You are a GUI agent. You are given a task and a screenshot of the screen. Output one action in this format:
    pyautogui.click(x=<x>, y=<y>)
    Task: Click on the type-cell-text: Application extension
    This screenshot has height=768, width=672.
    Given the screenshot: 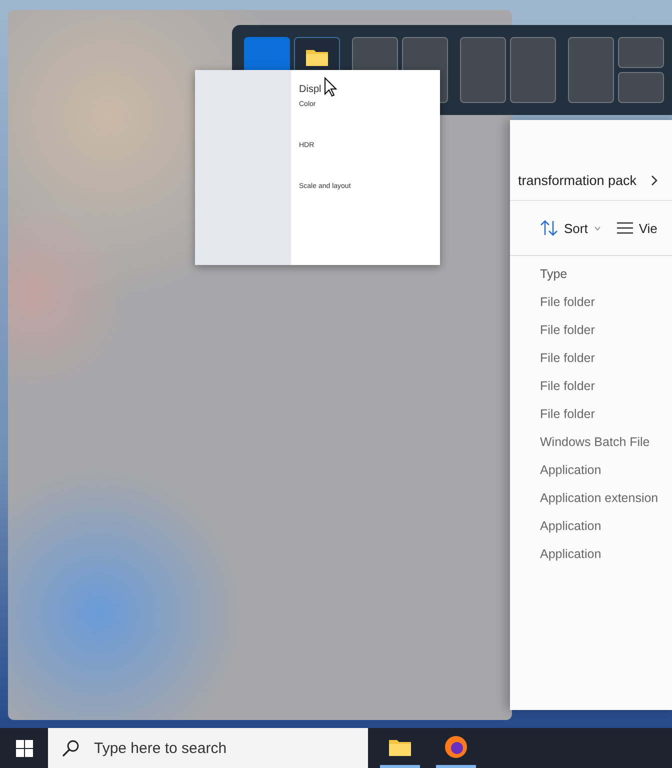 What is the action you would take?
    pyautogui.click(x=600, y=498)
    